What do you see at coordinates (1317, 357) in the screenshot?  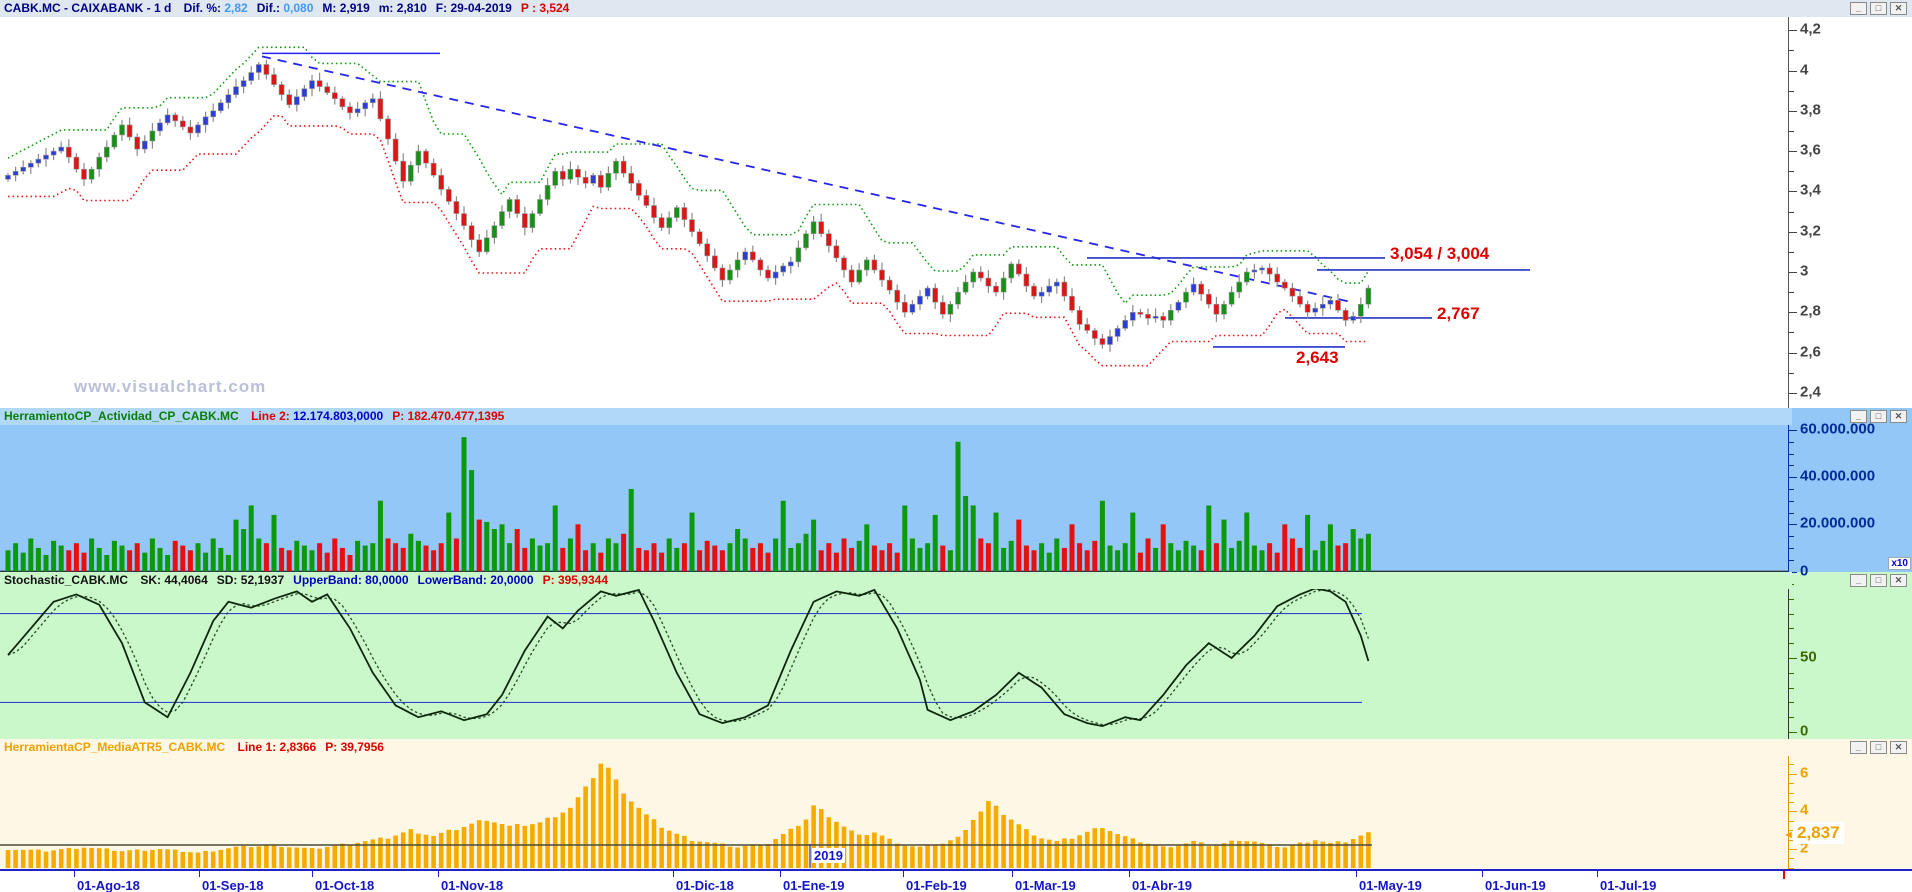 I see `support-low-label: 2,643` at bounding box center [1317, 357].